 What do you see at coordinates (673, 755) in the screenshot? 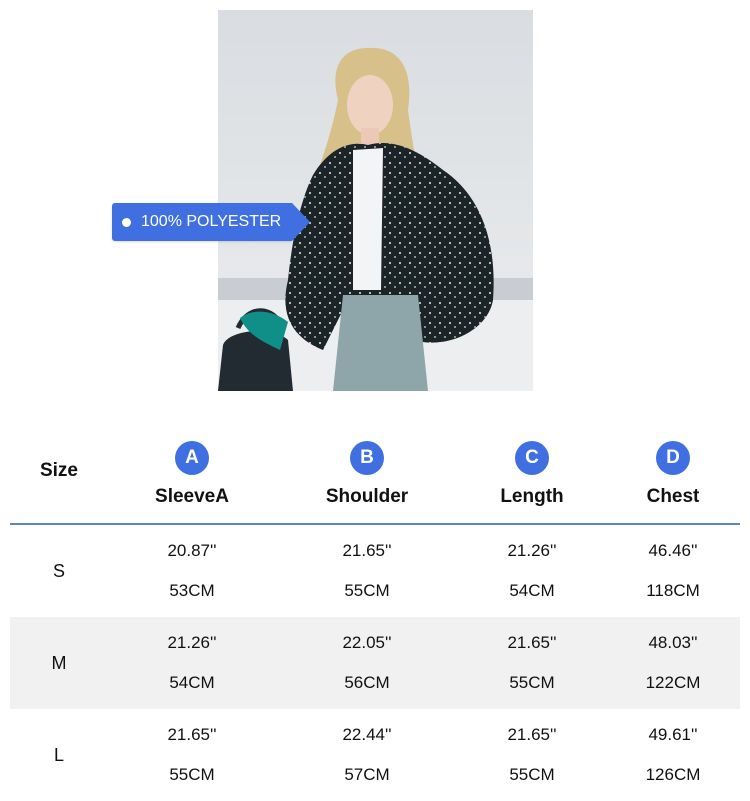
I see `measure-cell: 49.61'' 126CM` at bounding box center [673, 755].